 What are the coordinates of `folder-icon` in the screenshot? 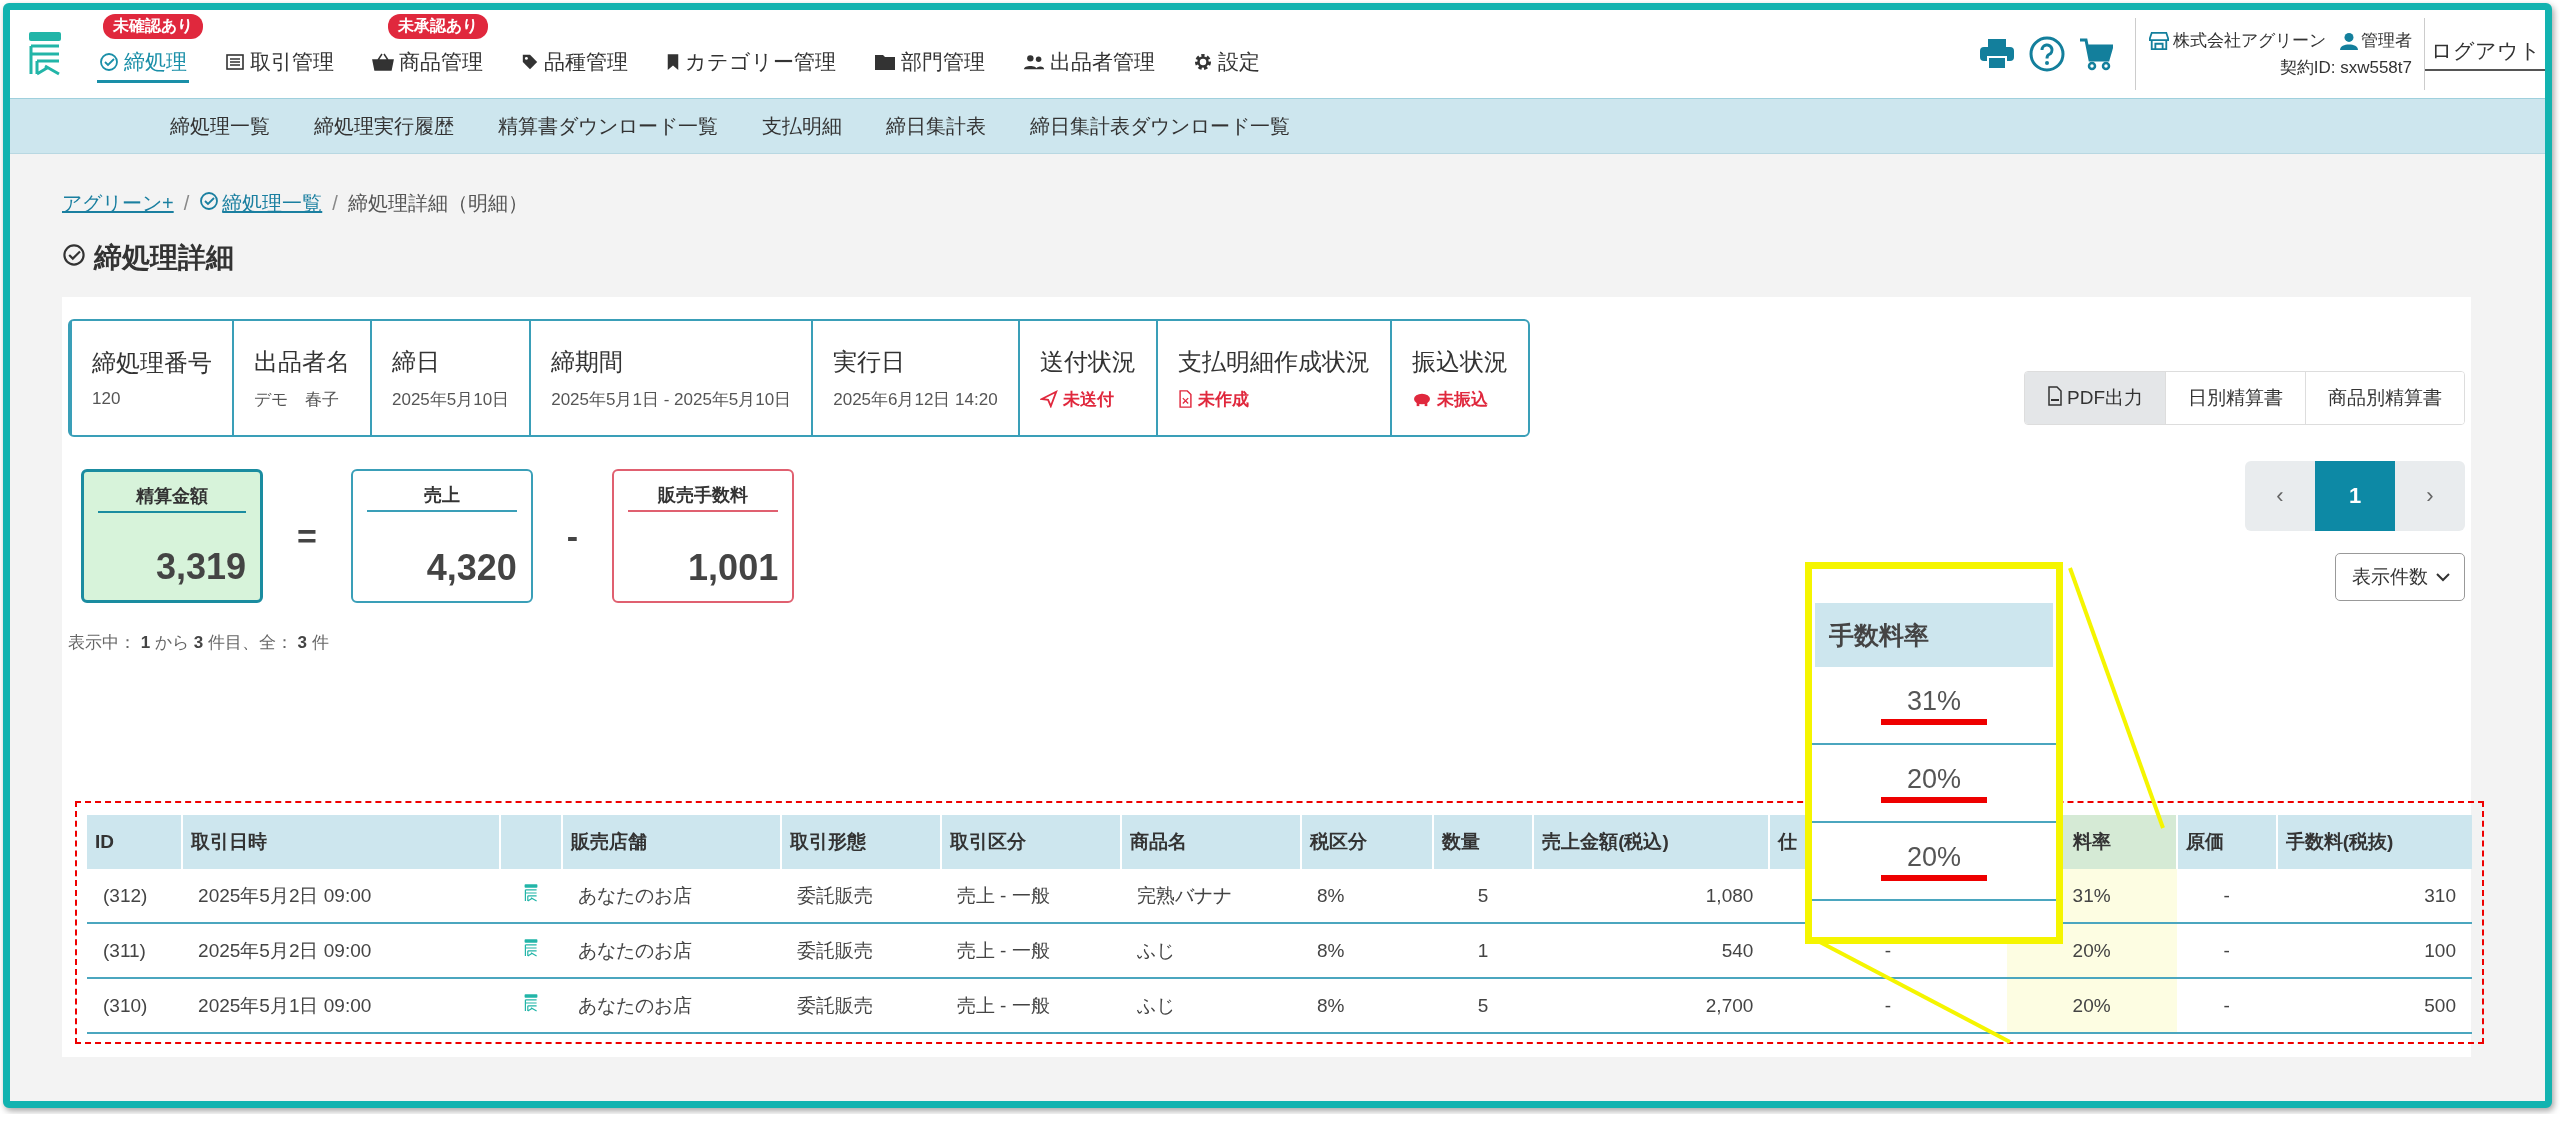 It's located at (885, 61).